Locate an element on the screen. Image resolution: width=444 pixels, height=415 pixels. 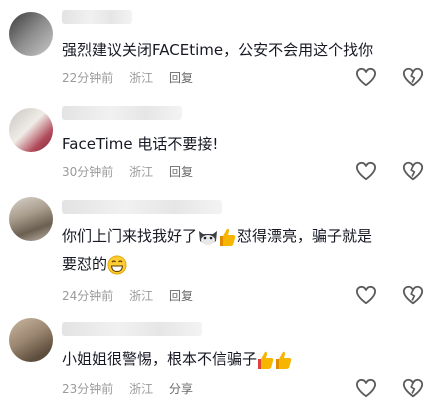
comment-text-part2: 怼得漂亮，骗子就是 is located at coordinates (305, 236).